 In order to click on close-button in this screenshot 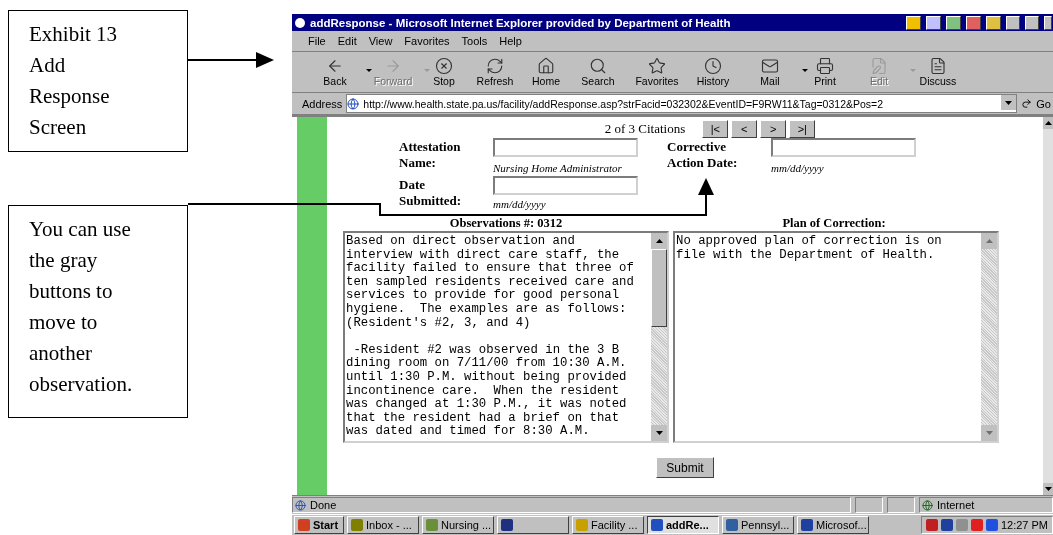, I will do `click(1048, 22)`.